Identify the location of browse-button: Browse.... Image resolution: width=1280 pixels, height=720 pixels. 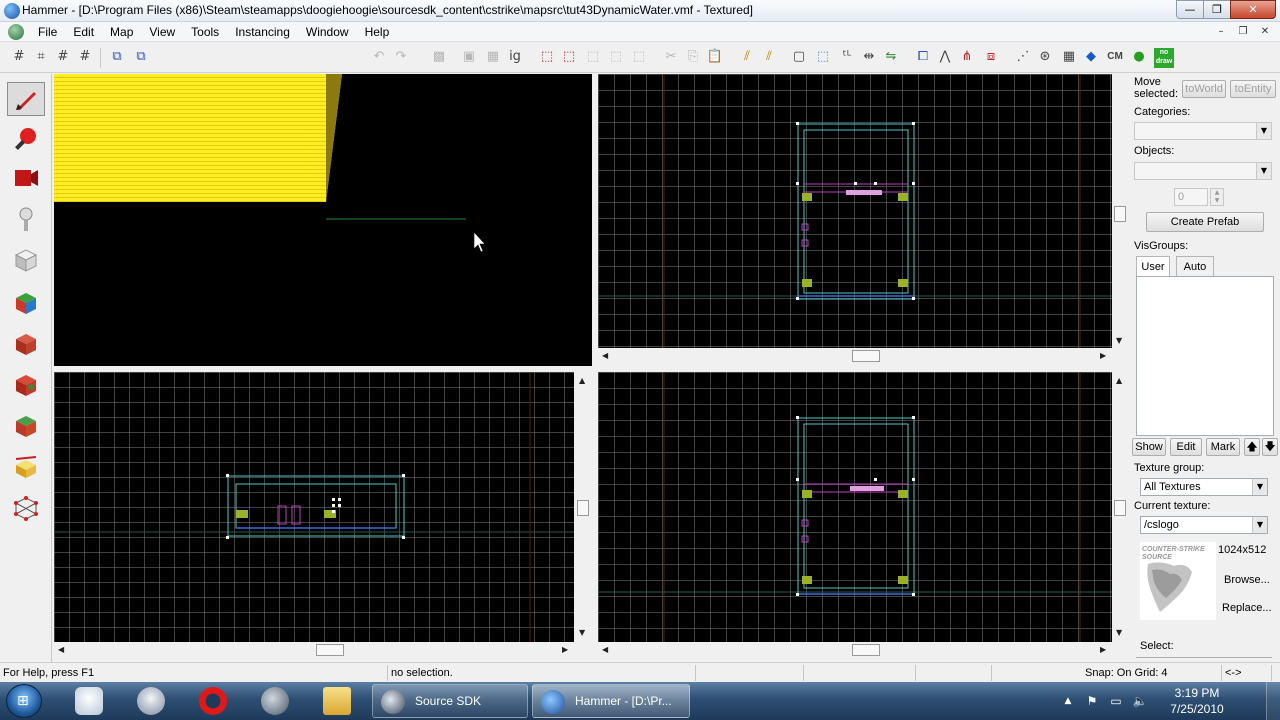
(1247, 580).